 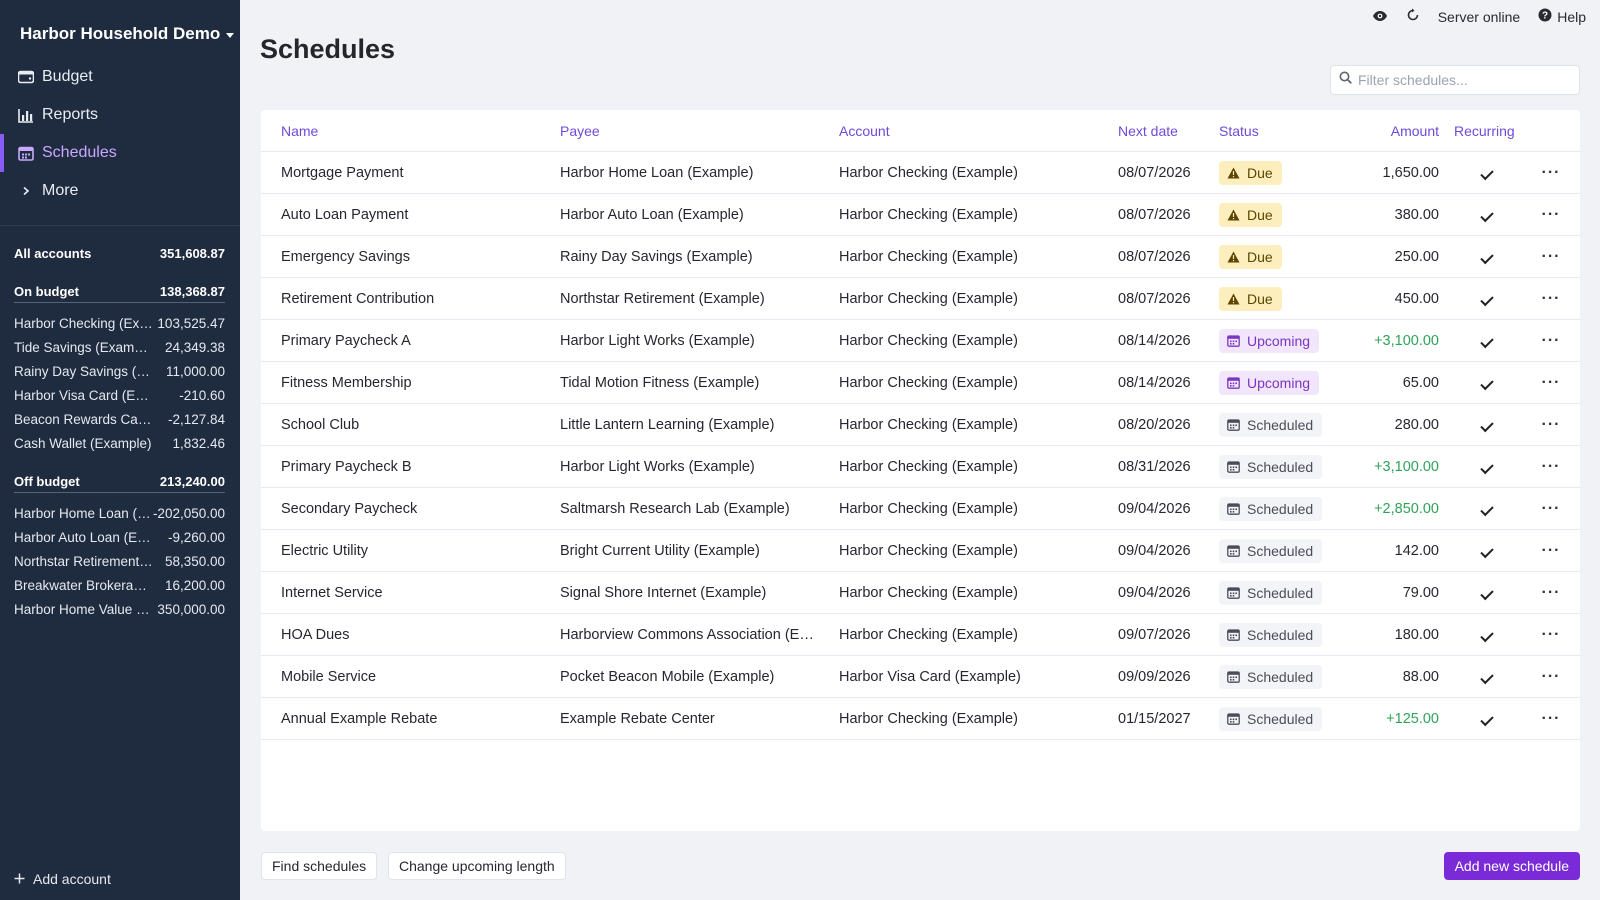 I want to click on cell-next-date: 08/31/2026, so click(x=1154, y=466).